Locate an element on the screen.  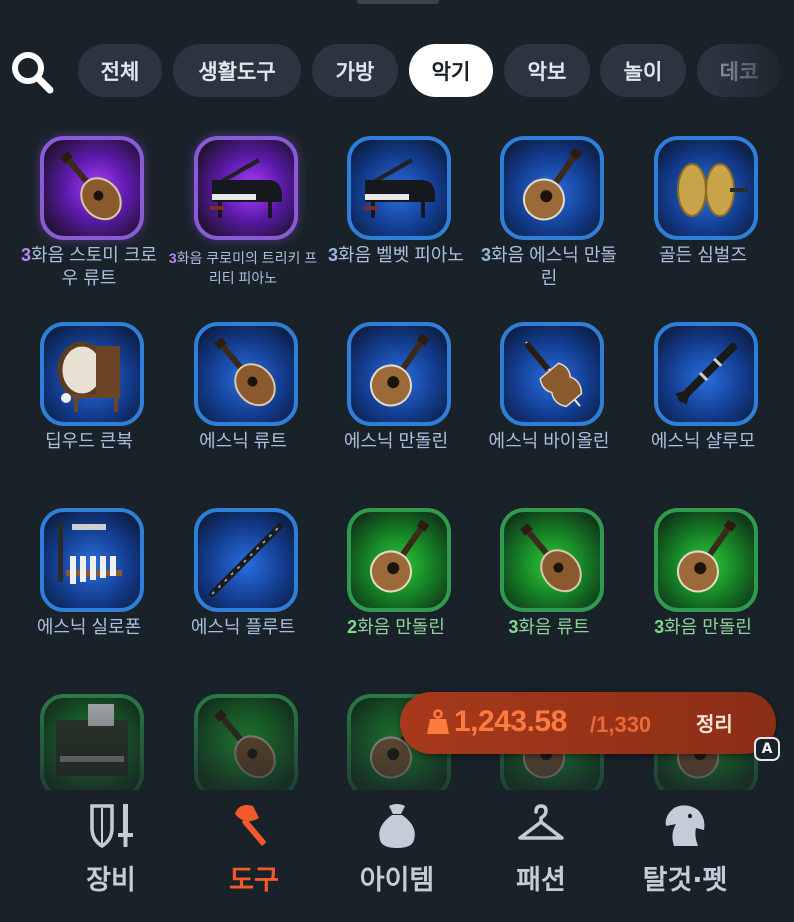
item-name: 3화음 쿠로미의 트리키 프리티 피아노 is located at coordinates (243, 268).